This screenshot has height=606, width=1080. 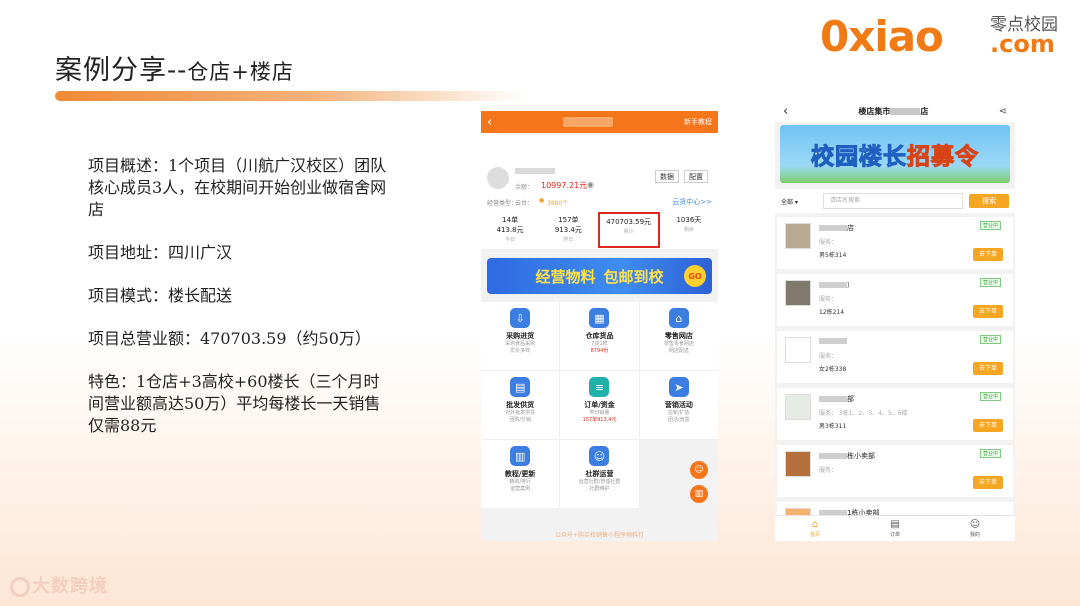 What do you see at coordinates (699, 470) in the screenshot?
I see `customer-service-icon: ☺` at bounding box center [699, 470].